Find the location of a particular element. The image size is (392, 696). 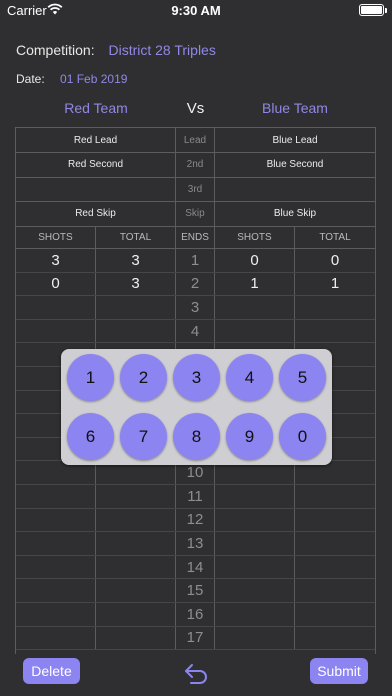

player-position-label: 2nd is located at coordinates (195, 164).